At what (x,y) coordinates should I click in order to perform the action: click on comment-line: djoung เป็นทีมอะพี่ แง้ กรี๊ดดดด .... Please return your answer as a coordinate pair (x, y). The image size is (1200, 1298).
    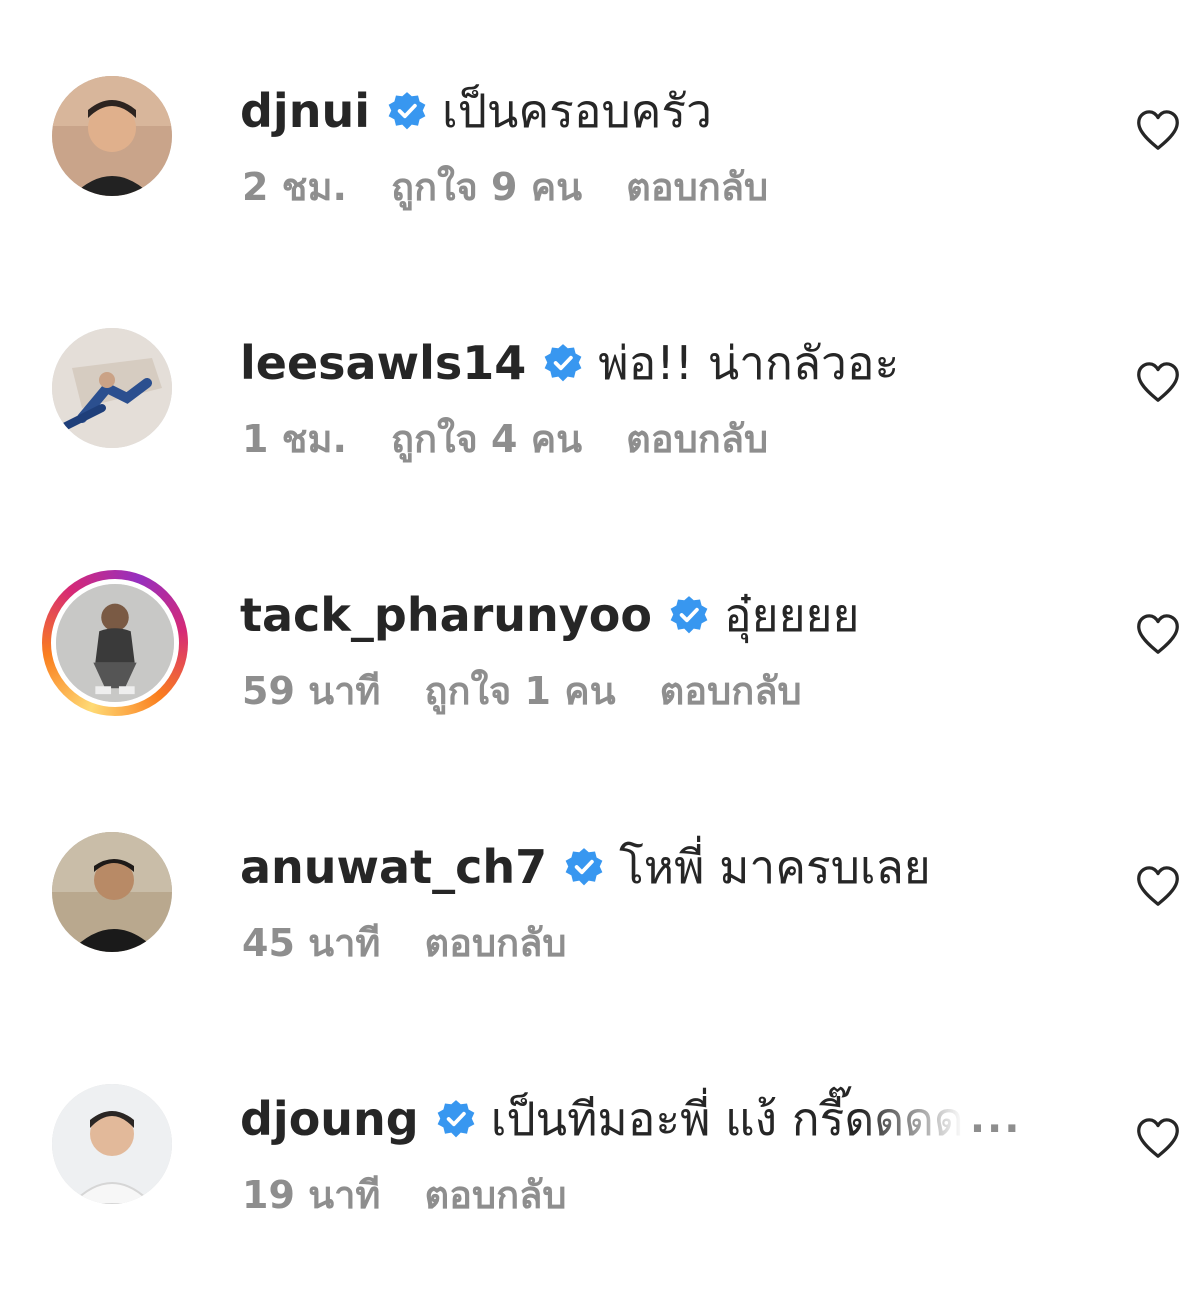
    Looking at the image, I should click on (630, 1119).